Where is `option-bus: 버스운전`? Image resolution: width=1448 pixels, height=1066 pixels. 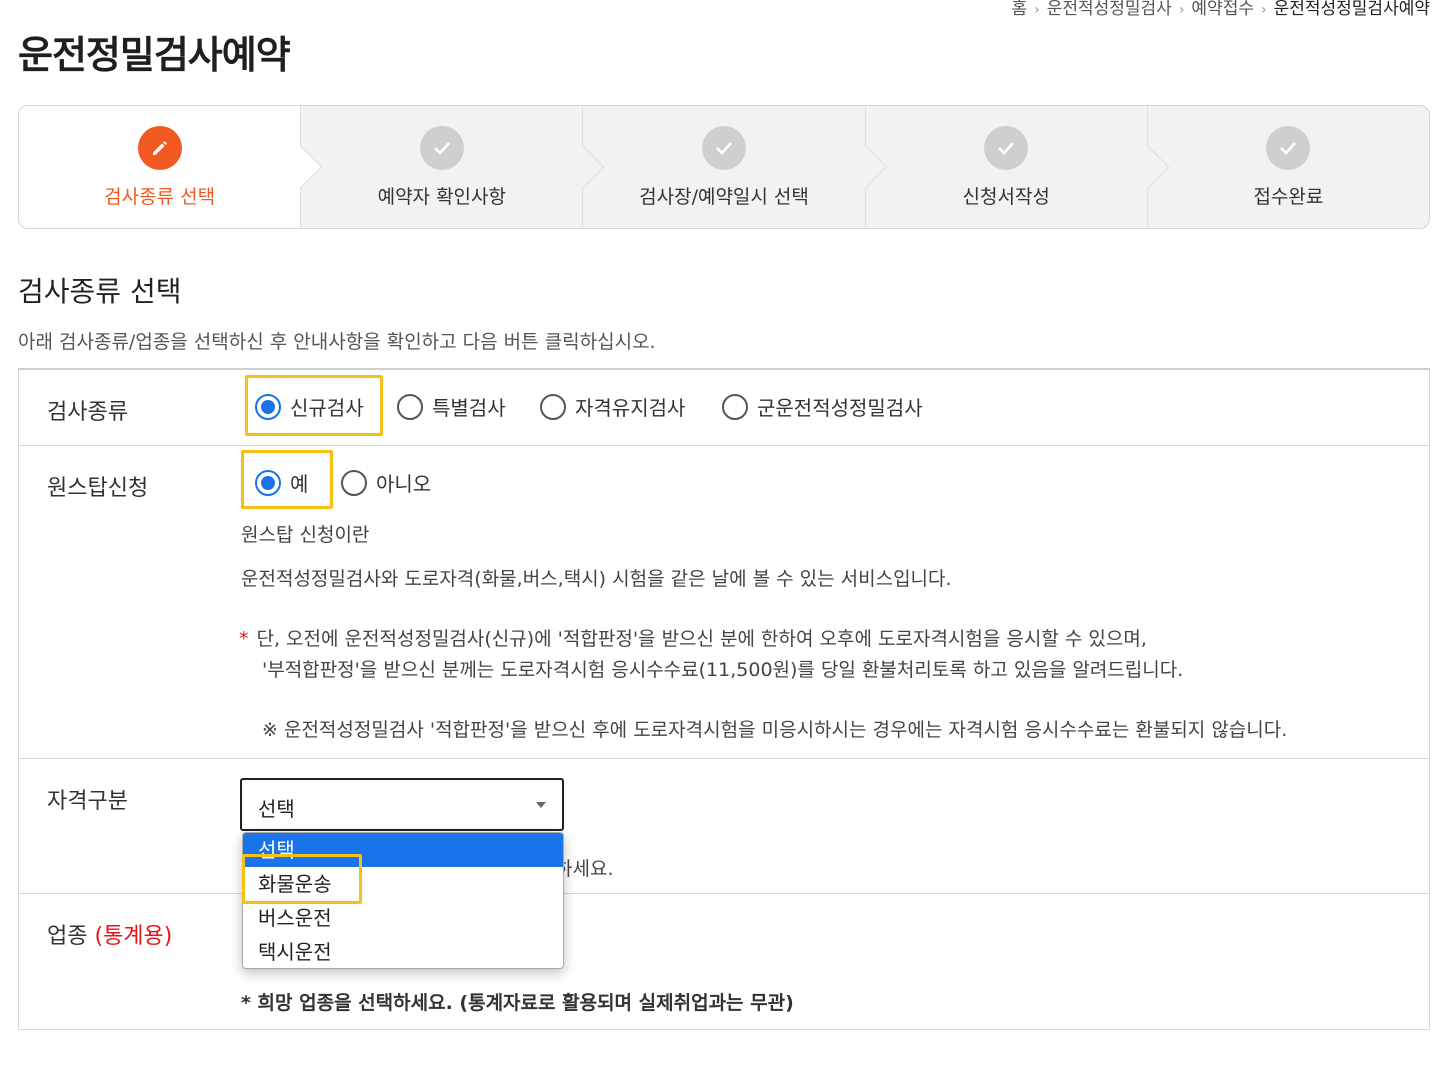
option-bus: 버스운전 is located at coordinates (403, 918).